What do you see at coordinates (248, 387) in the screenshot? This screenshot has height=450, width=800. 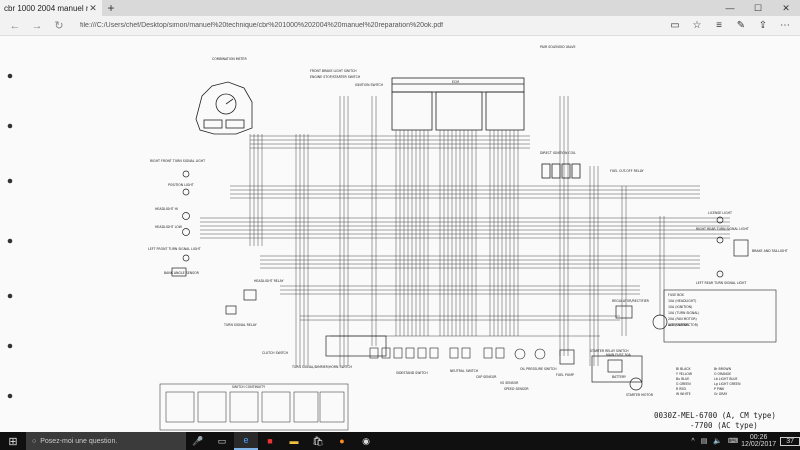 I see `label-switch-continuity: SWITCH CONTINUITY` at bounding box center [248, 387].